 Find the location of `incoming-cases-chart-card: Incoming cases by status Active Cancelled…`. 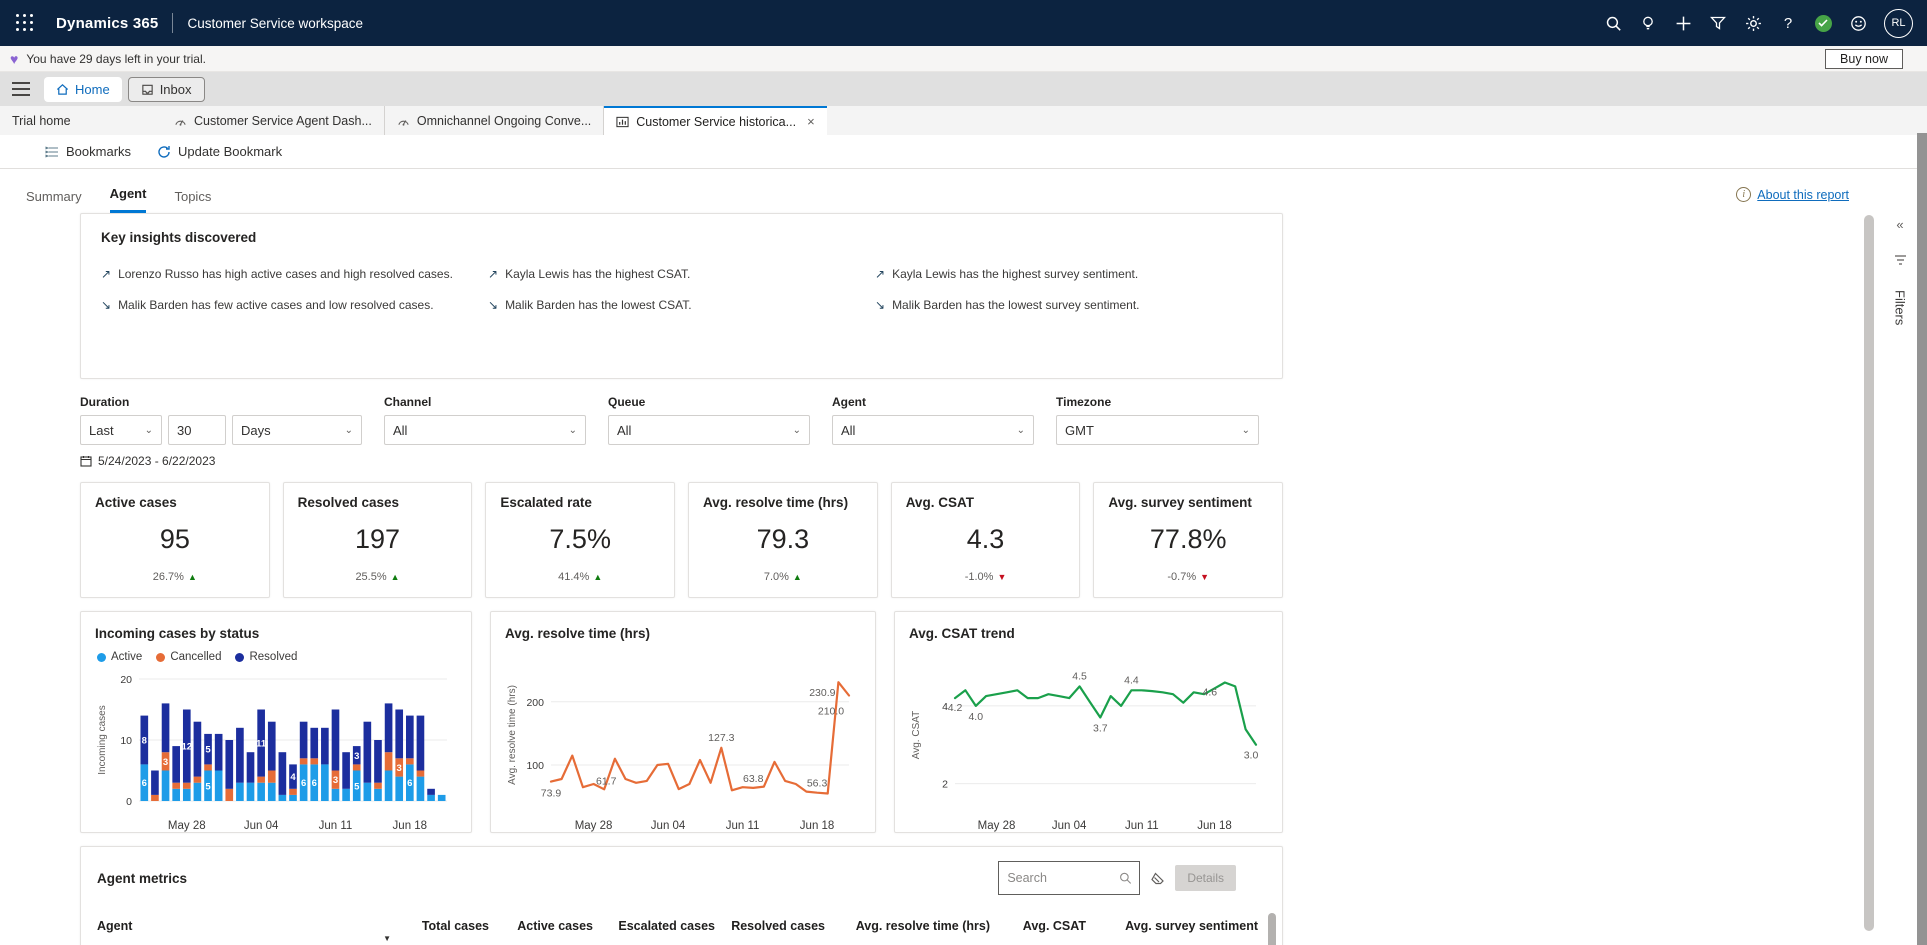

incoming-cases-chart-card: Incoming cases by status Active Cancelled… is located at coordinates (276, 722).